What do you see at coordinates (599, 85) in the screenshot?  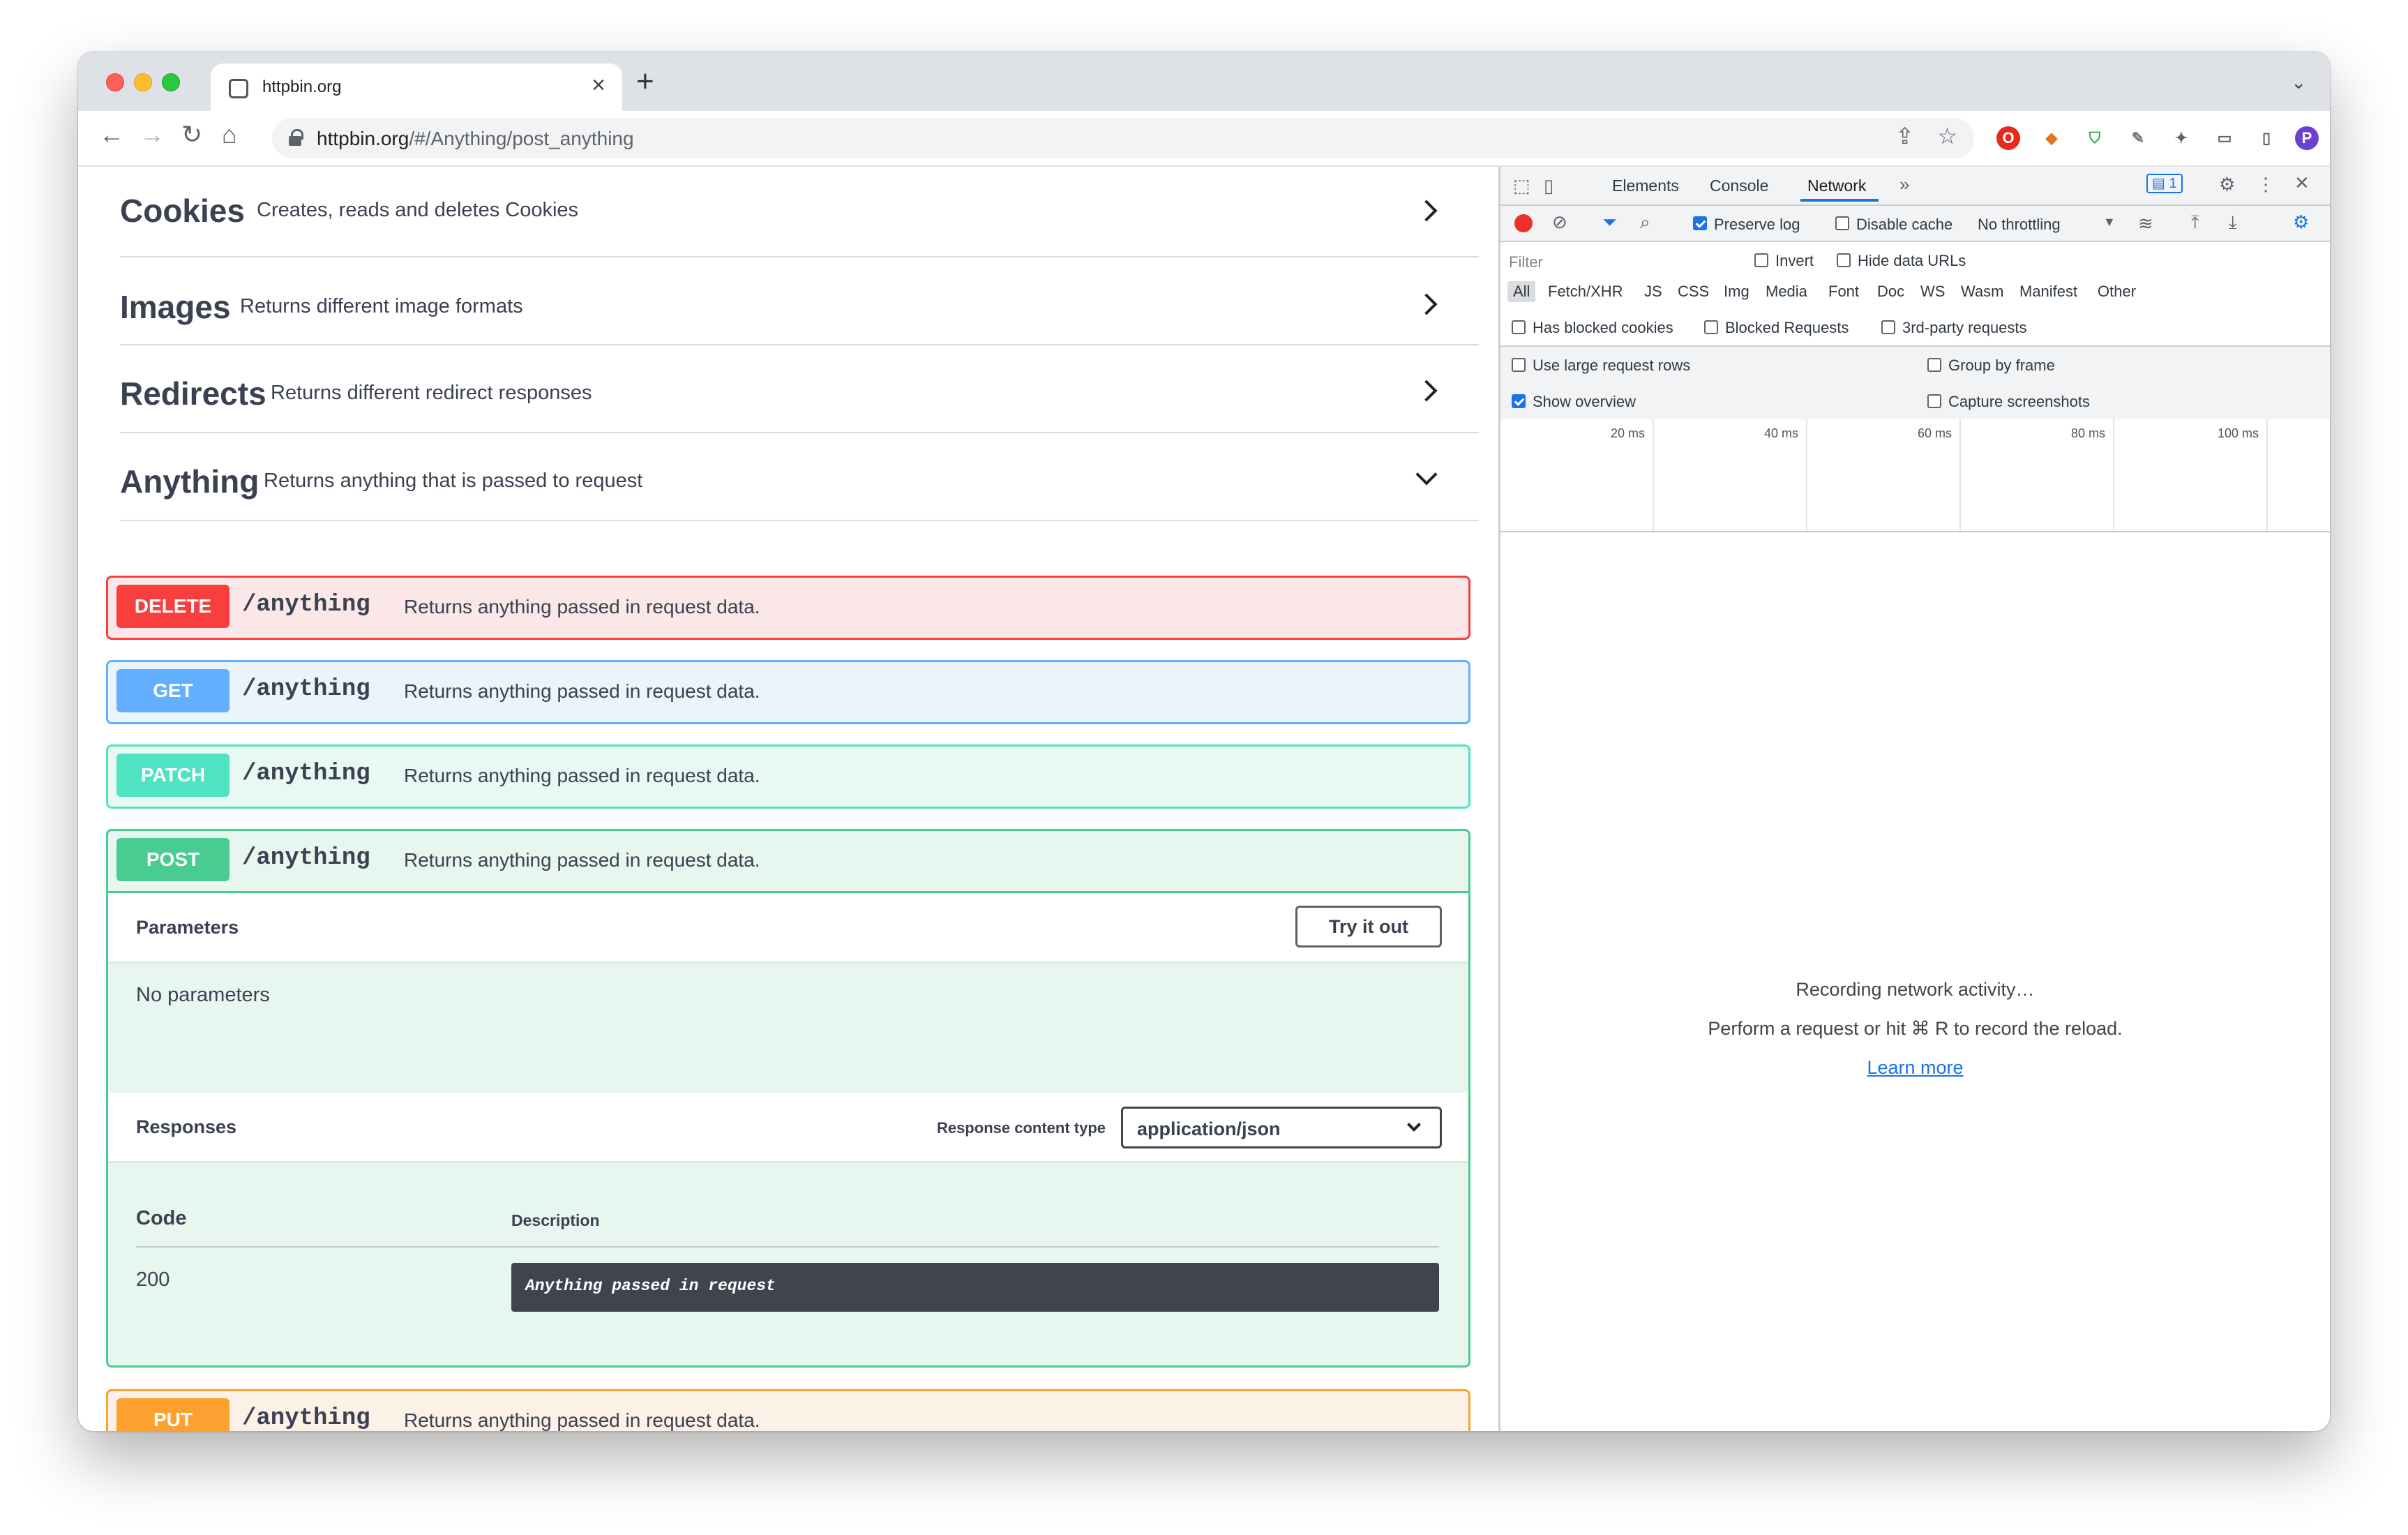 I see `close-tab-icon: ×` at bounding box center [599, 85].